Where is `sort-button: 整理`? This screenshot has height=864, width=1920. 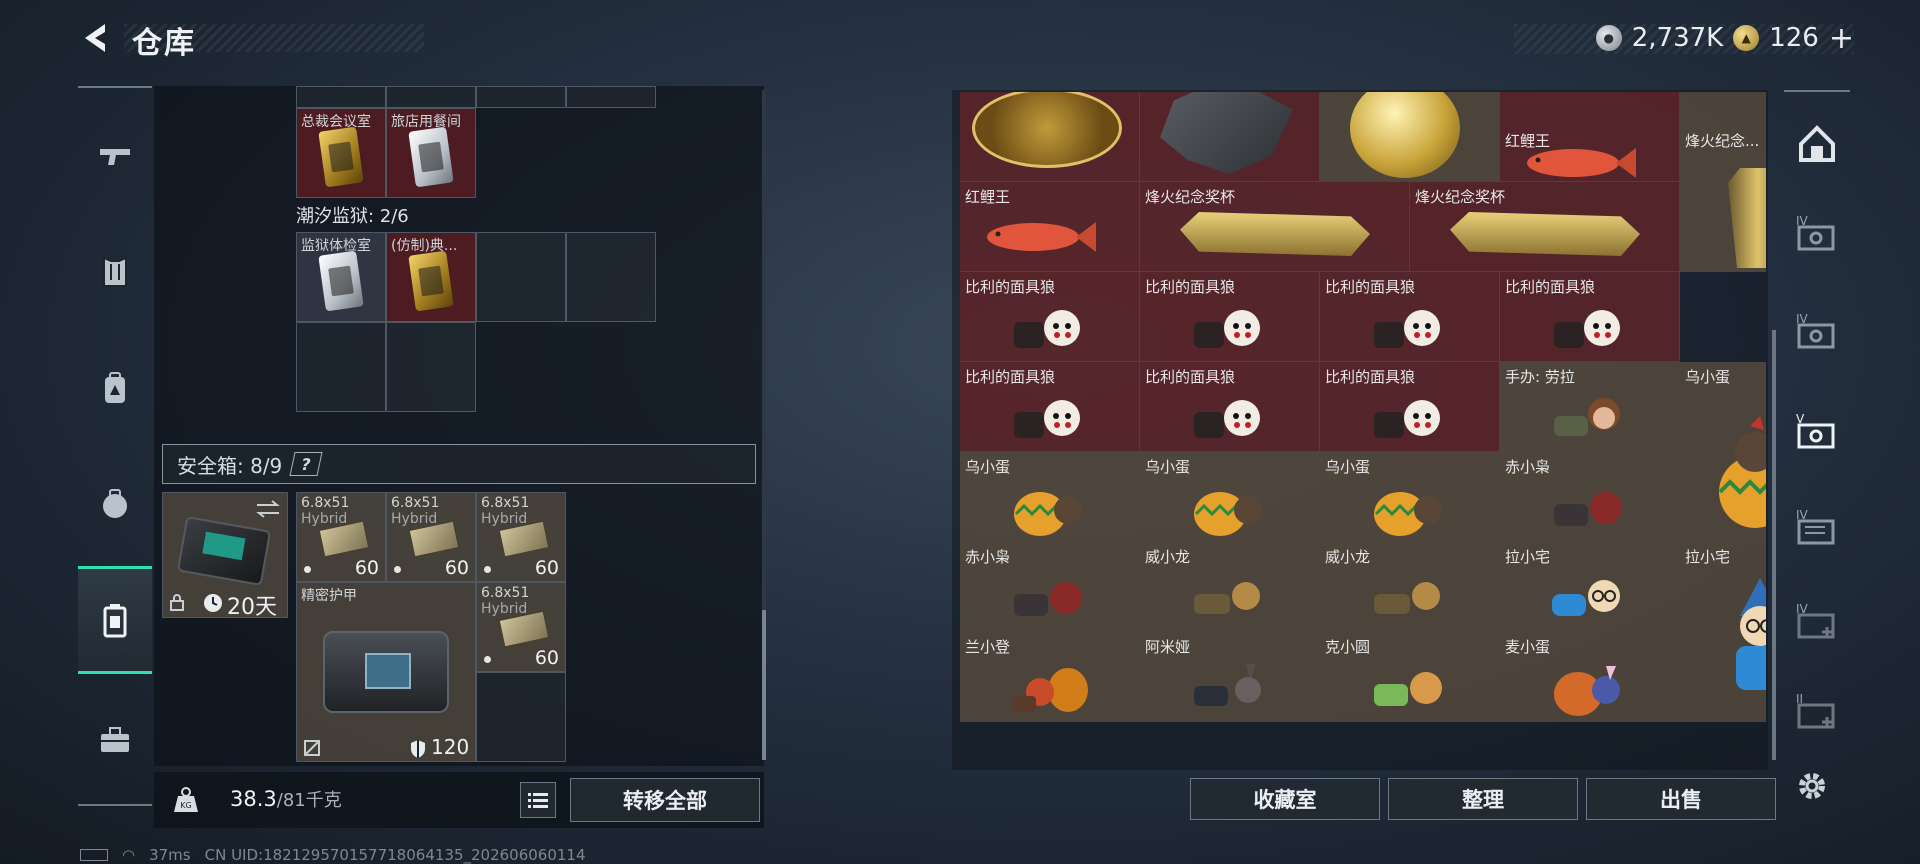 sort-button: 整理 is located at coordinates (1483, 799).